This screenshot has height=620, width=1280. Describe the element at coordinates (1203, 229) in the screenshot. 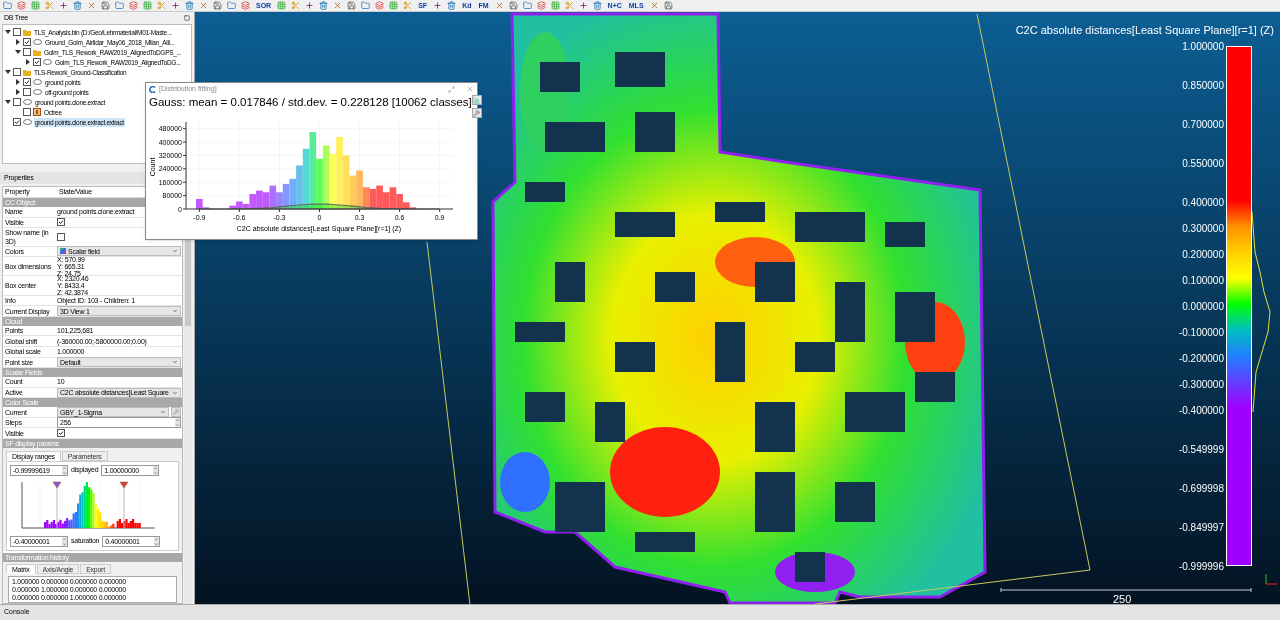

I see `scale-label: 0.300000` at that location.